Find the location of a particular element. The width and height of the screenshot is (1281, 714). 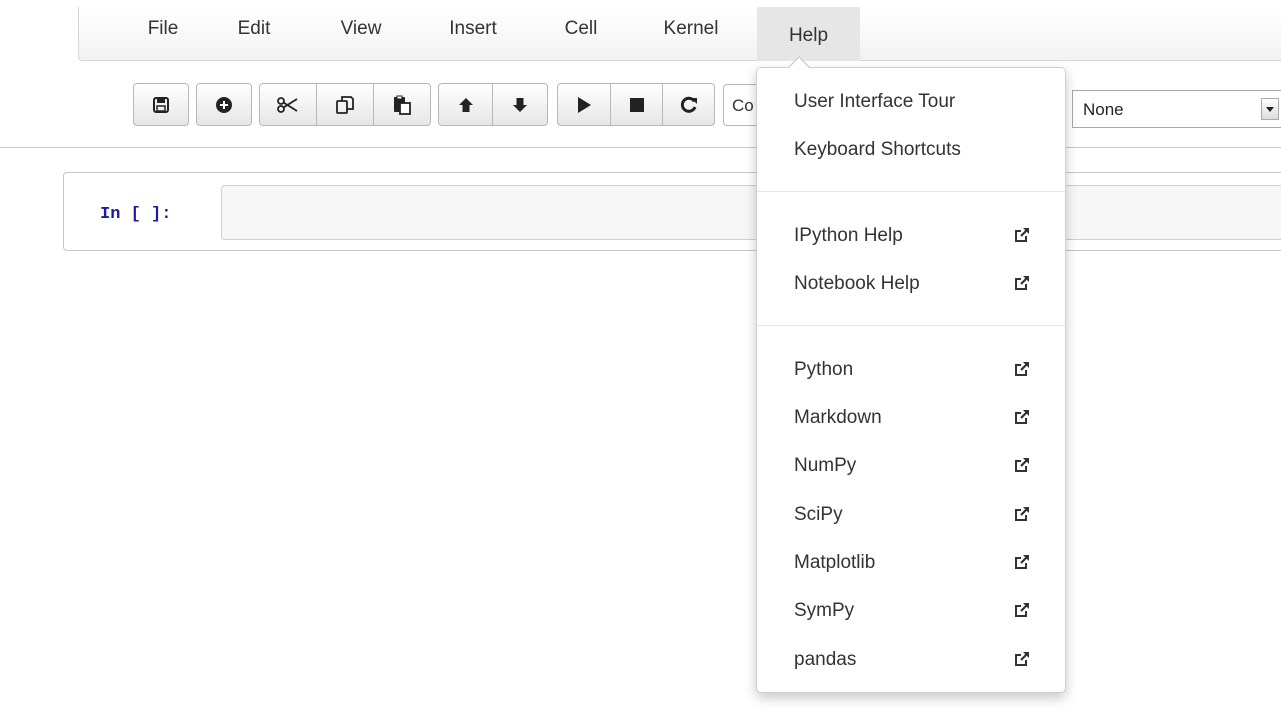

interrupt-button is located at coordinates (637, 104).